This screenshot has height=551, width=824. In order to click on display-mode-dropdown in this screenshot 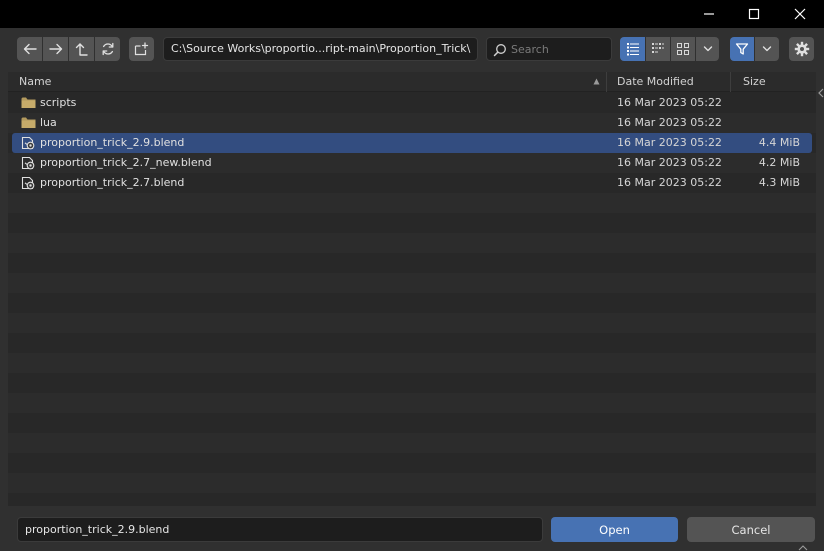, I will do `click(707, 49)`.